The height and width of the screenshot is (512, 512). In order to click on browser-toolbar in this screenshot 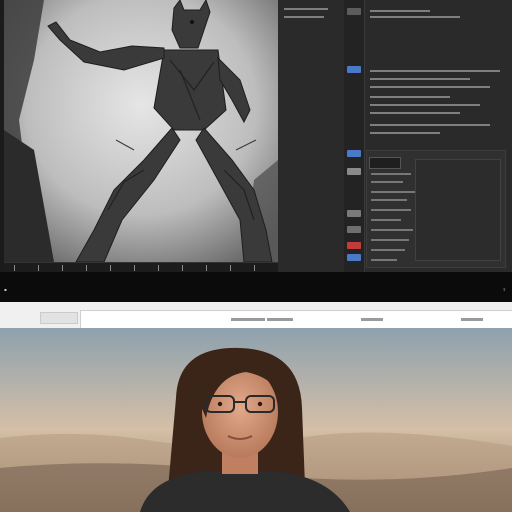, I will do `click(256, 316)`.